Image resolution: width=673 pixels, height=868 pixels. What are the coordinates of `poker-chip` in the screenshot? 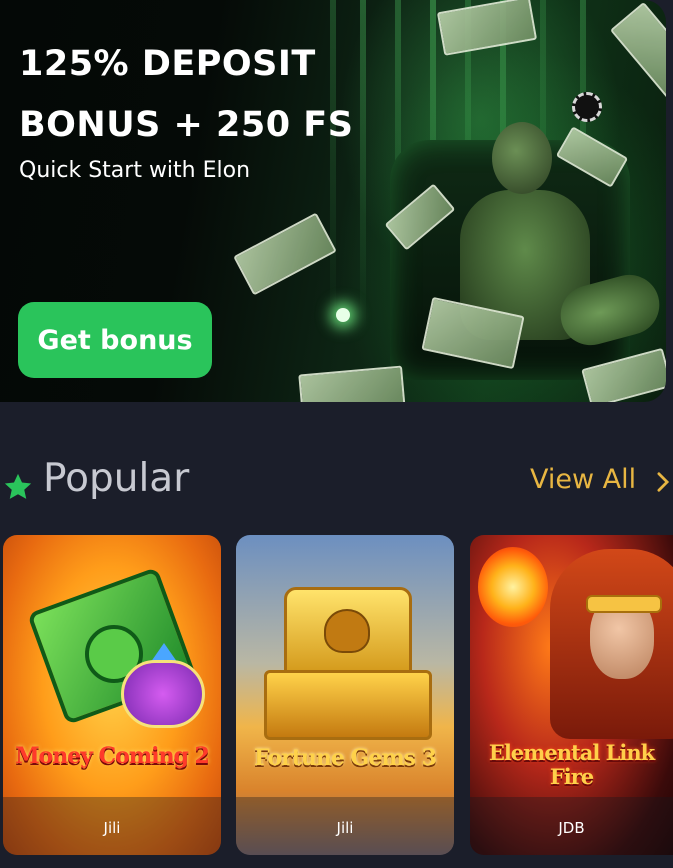 It's located at (587, 107).